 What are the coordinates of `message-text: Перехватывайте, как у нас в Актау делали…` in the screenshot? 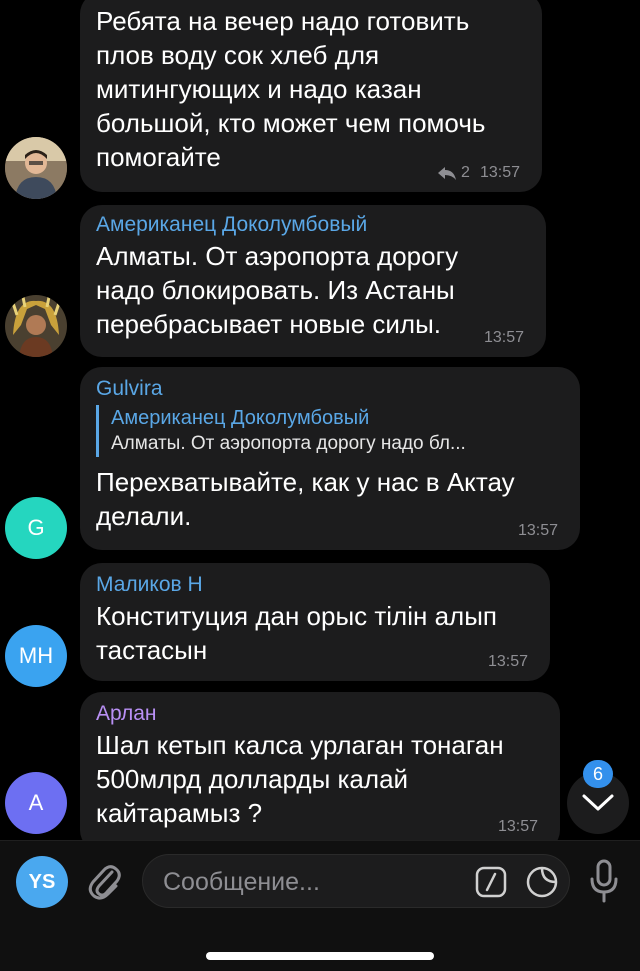 It's located at (305, 499).